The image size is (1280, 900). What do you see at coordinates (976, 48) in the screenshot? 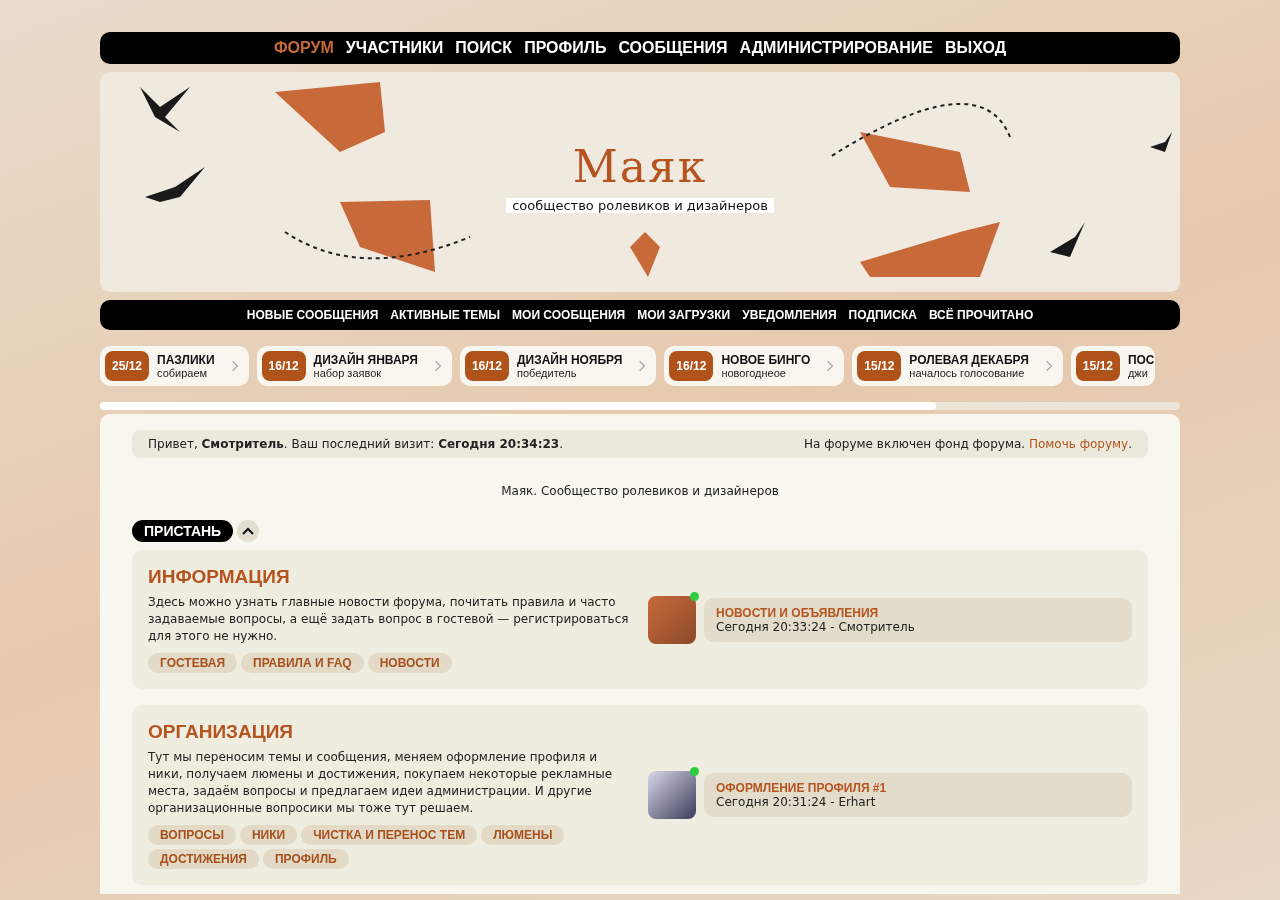
I see `nav-link: ВЫХОД` at bounding box center [976, 48].